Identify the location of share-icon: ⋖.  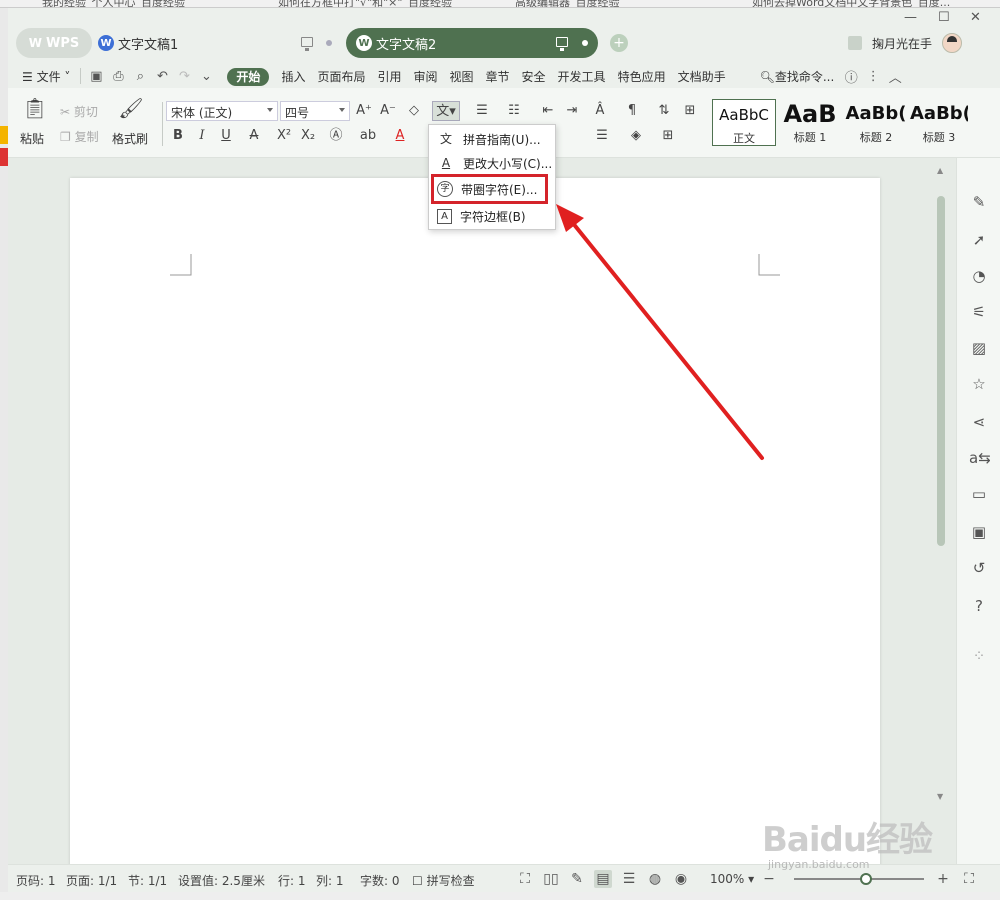
(979, 422).